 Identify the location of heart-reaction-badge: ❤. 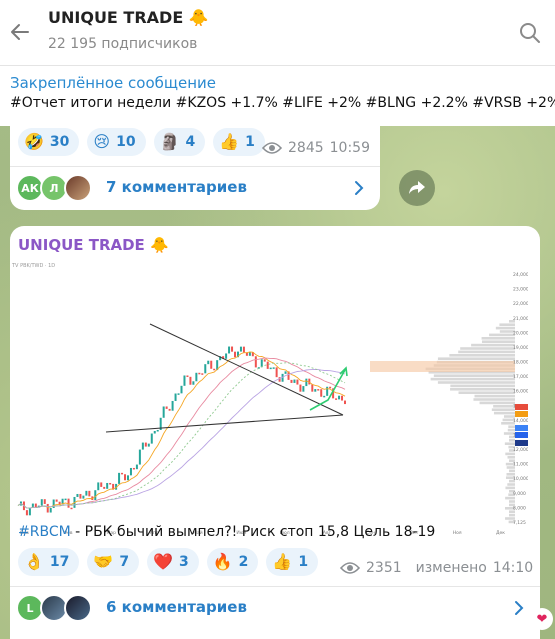
(542, 619).